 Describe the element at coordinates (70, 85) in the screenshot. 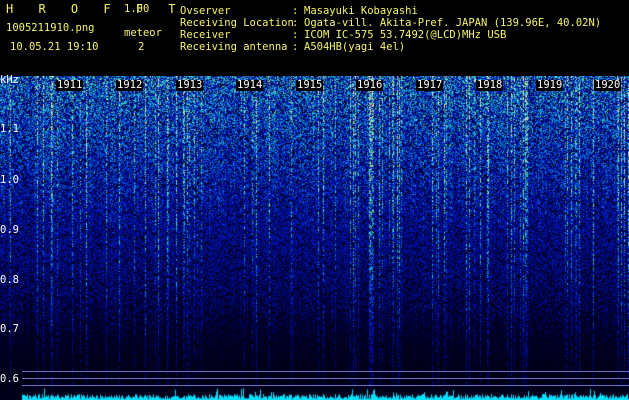

I see `time-tick-label: 1911` at that location.